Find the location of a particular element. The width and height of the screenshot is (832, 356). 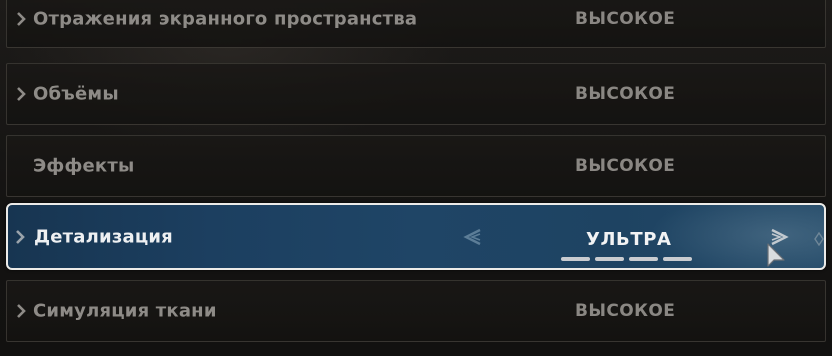

setting-row-screen-space-reflections: Отражения экранного пространства ВЫСОКОЕ is located at coordinates (416, 24).